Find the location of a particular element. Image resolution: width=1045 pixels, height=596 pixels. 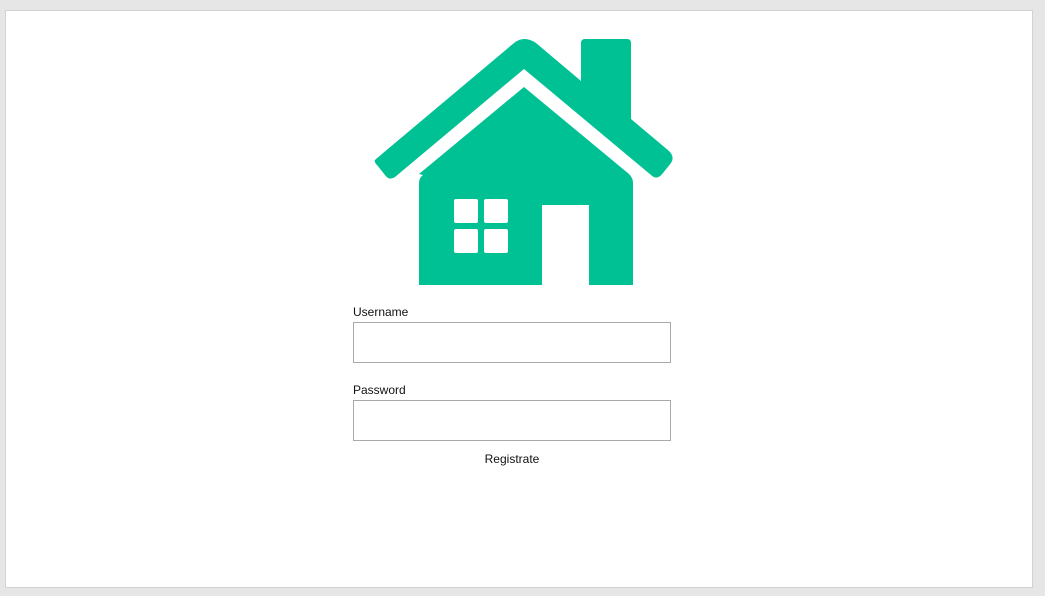

password-label: Password is located at coordinates (379, 390).